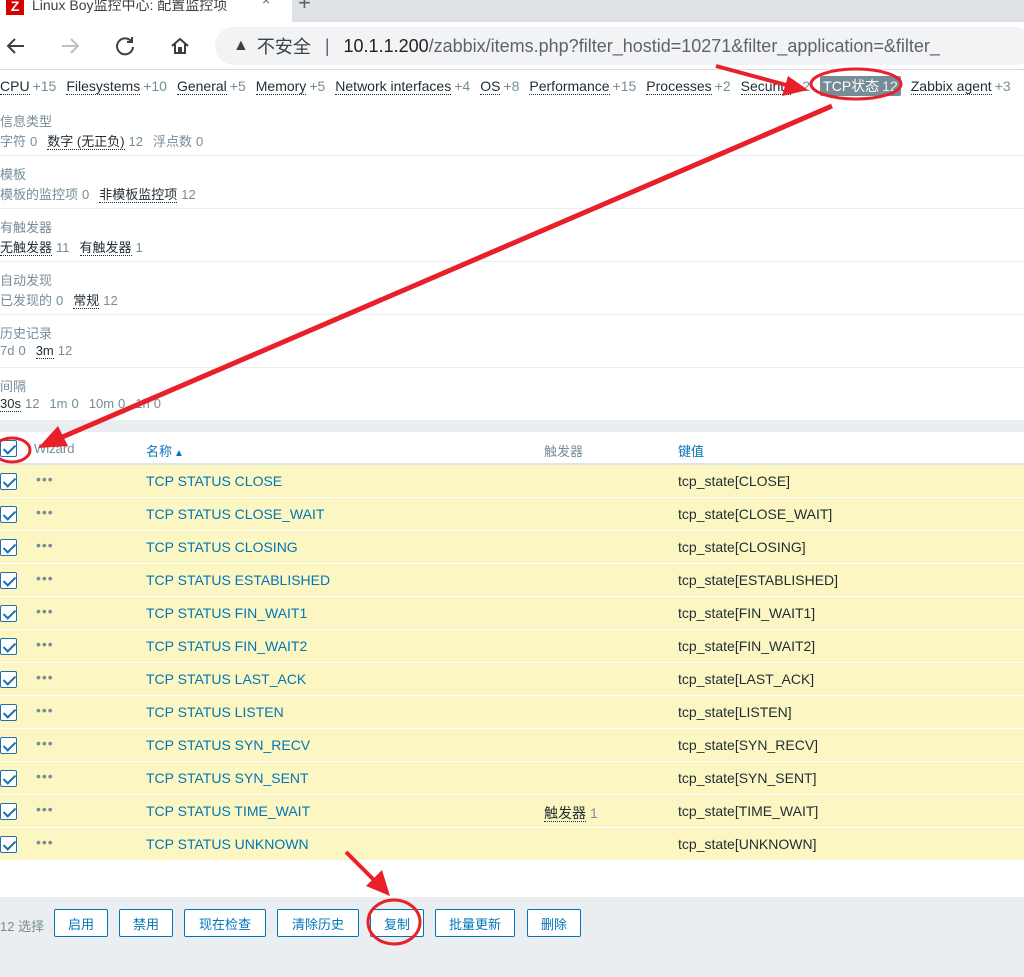  Describe the element at coordinates (475, 923) in the screenshot. I see `mass-update-button: 批量更新` at that location.